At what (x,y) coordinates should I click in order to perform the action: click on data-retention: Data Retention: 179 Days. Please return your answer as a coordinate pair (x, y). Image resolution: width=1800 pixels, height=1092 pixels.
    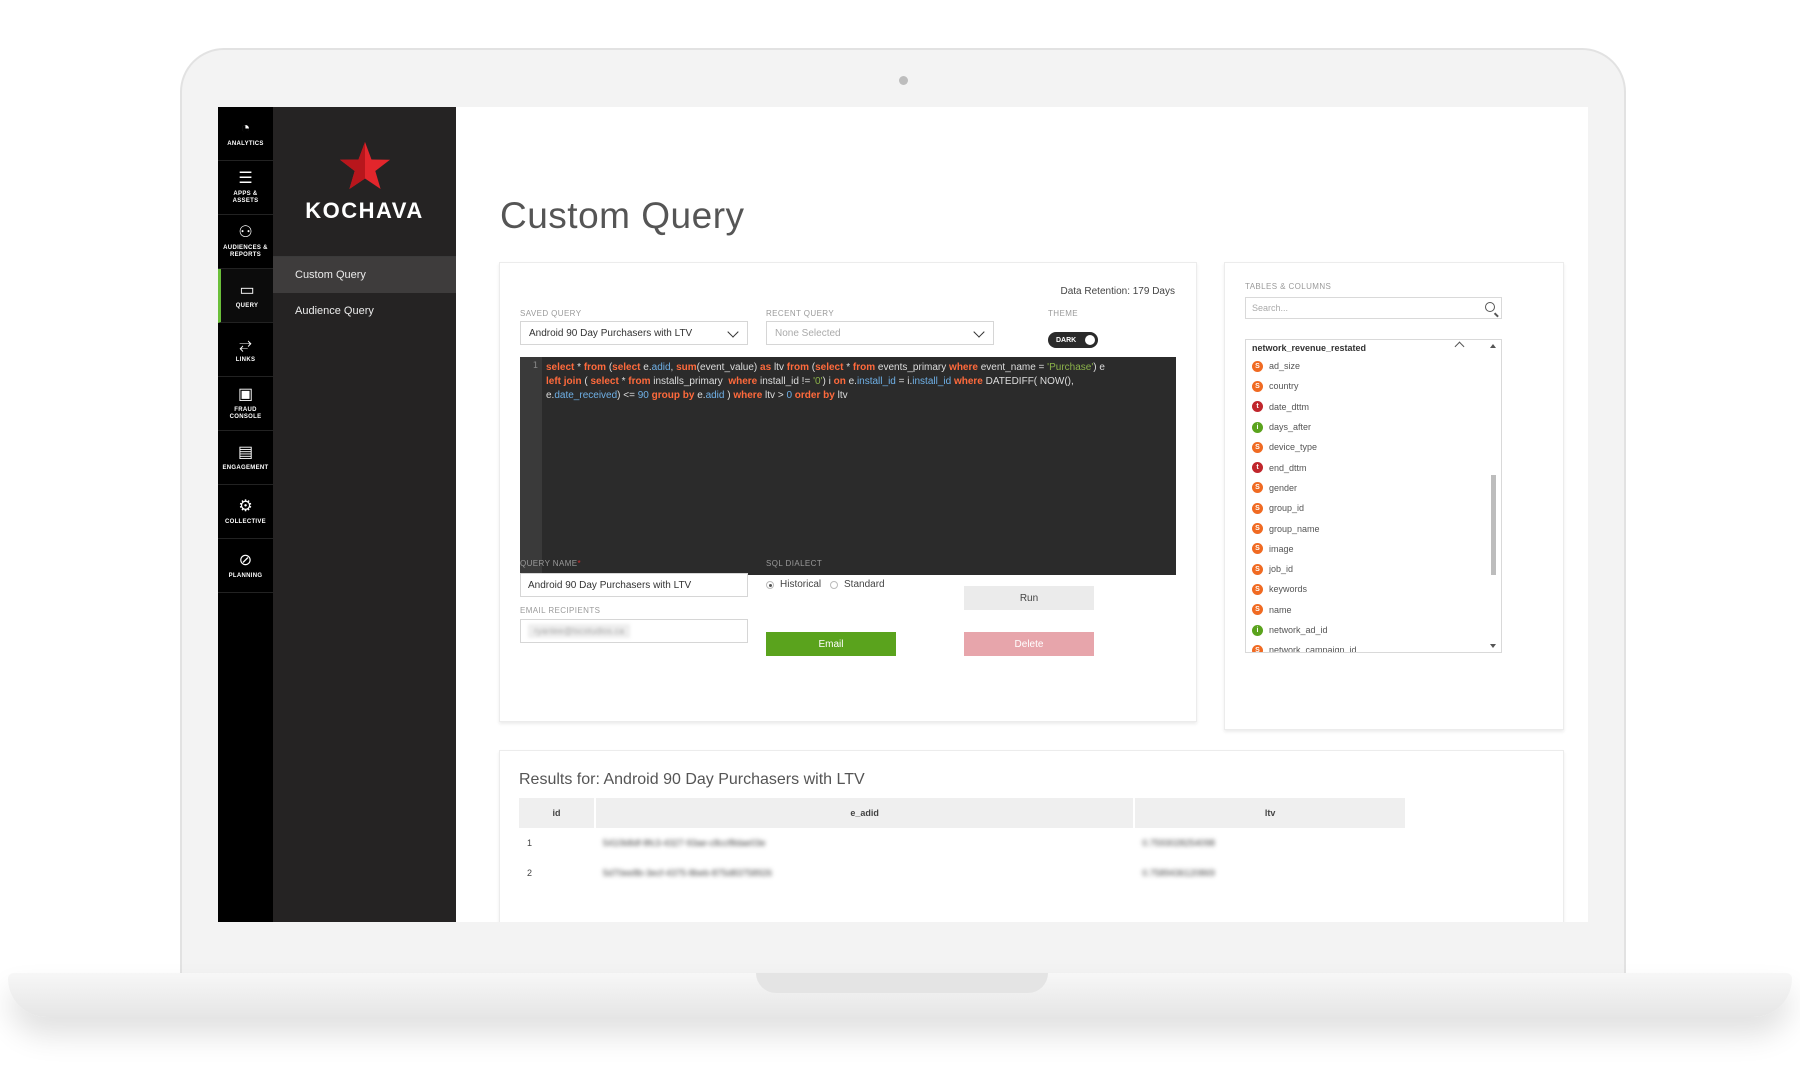
    Looking at the image, I should click on (1117, 291).